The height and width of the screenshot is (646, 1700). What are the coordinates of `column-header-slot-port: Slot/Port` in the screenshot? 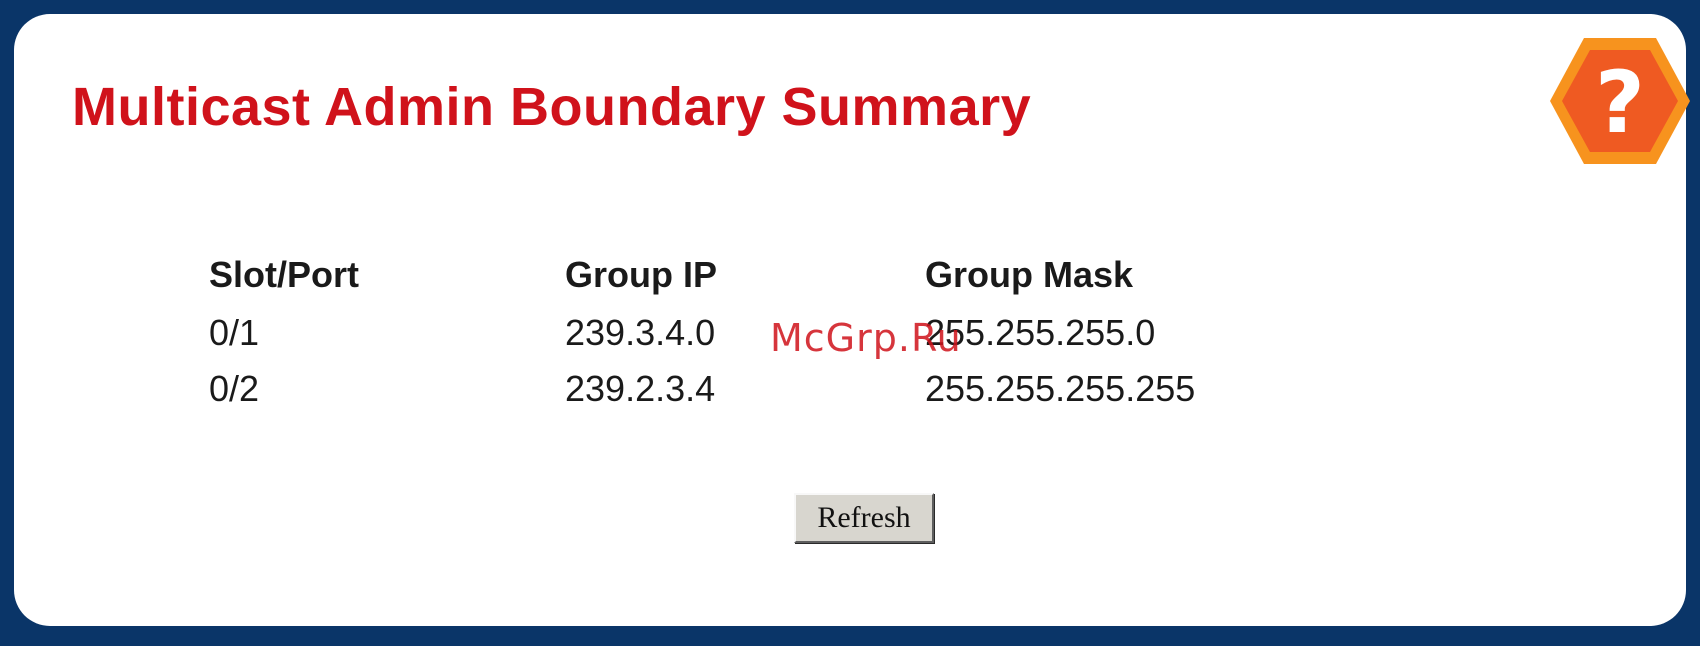 It's located at (284, 274).